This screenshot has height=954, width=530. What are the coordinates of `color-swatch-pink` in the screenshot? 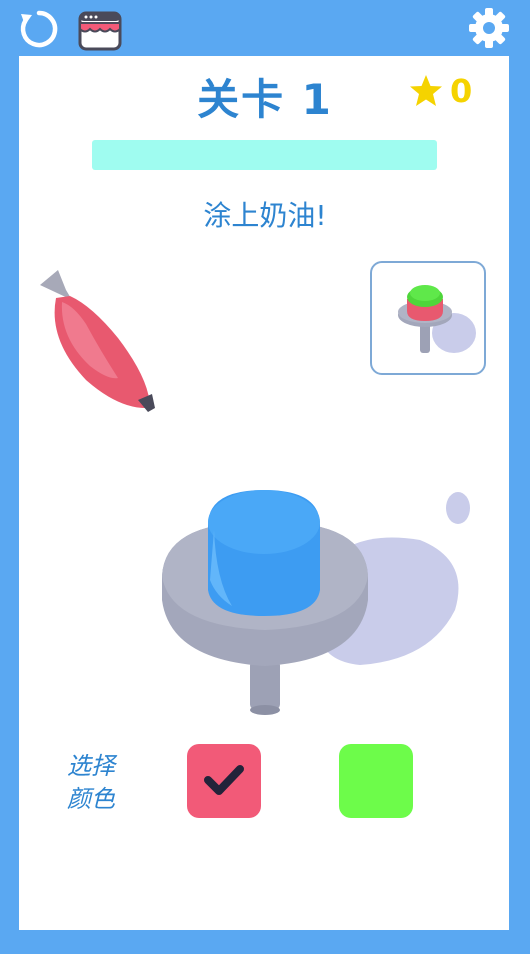 It's located at (224, 781).